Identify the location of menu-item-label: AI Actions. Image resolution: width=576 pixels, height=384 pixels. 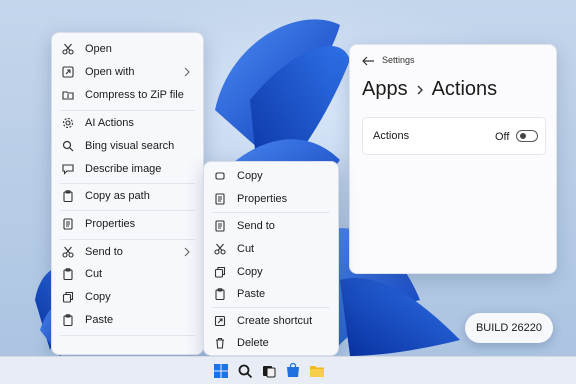
(109, 123).